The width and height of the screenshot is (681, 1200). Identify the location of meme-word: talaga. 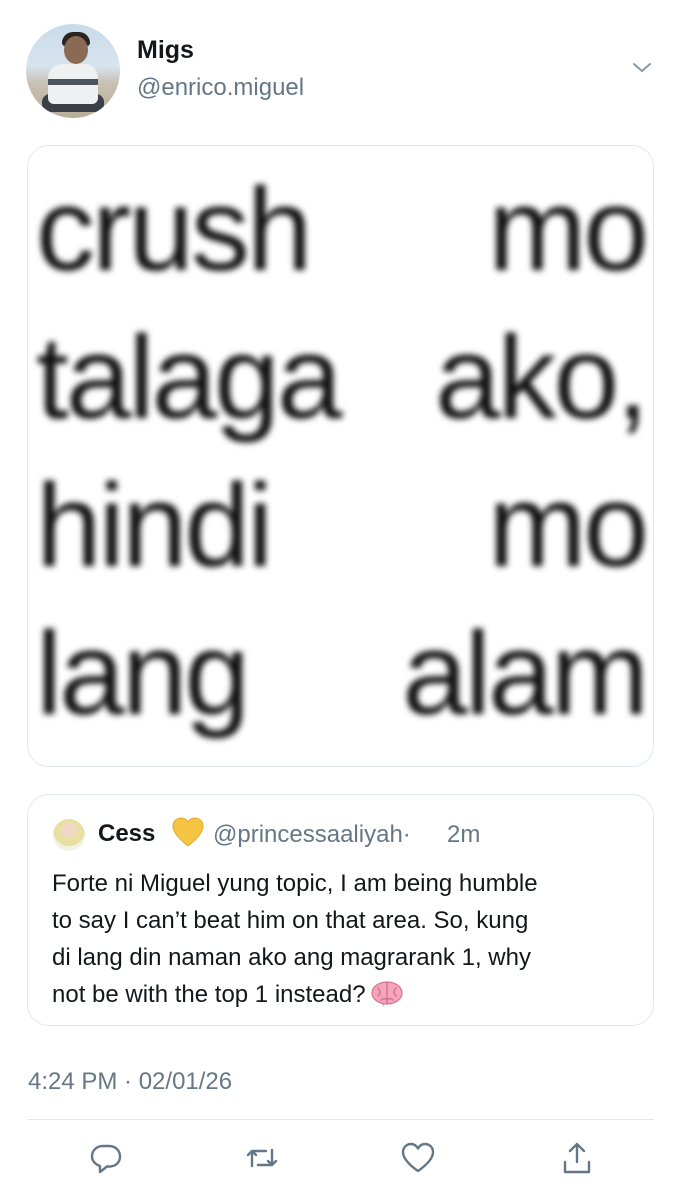
(189, 378).